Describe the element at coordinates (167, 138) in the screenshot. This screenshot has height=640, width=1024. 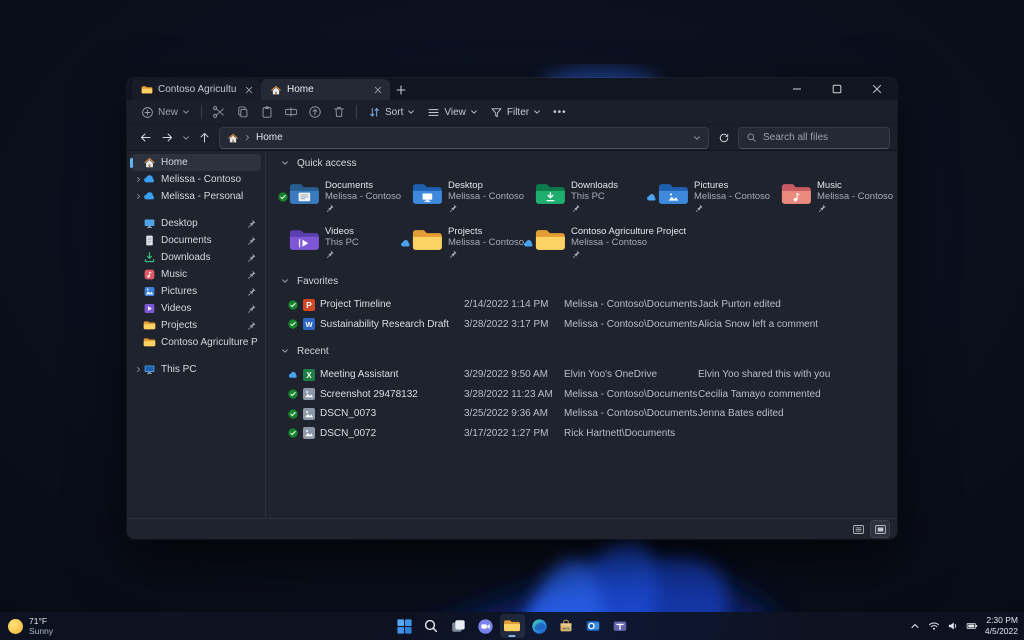
I see `forward-button` at that location.